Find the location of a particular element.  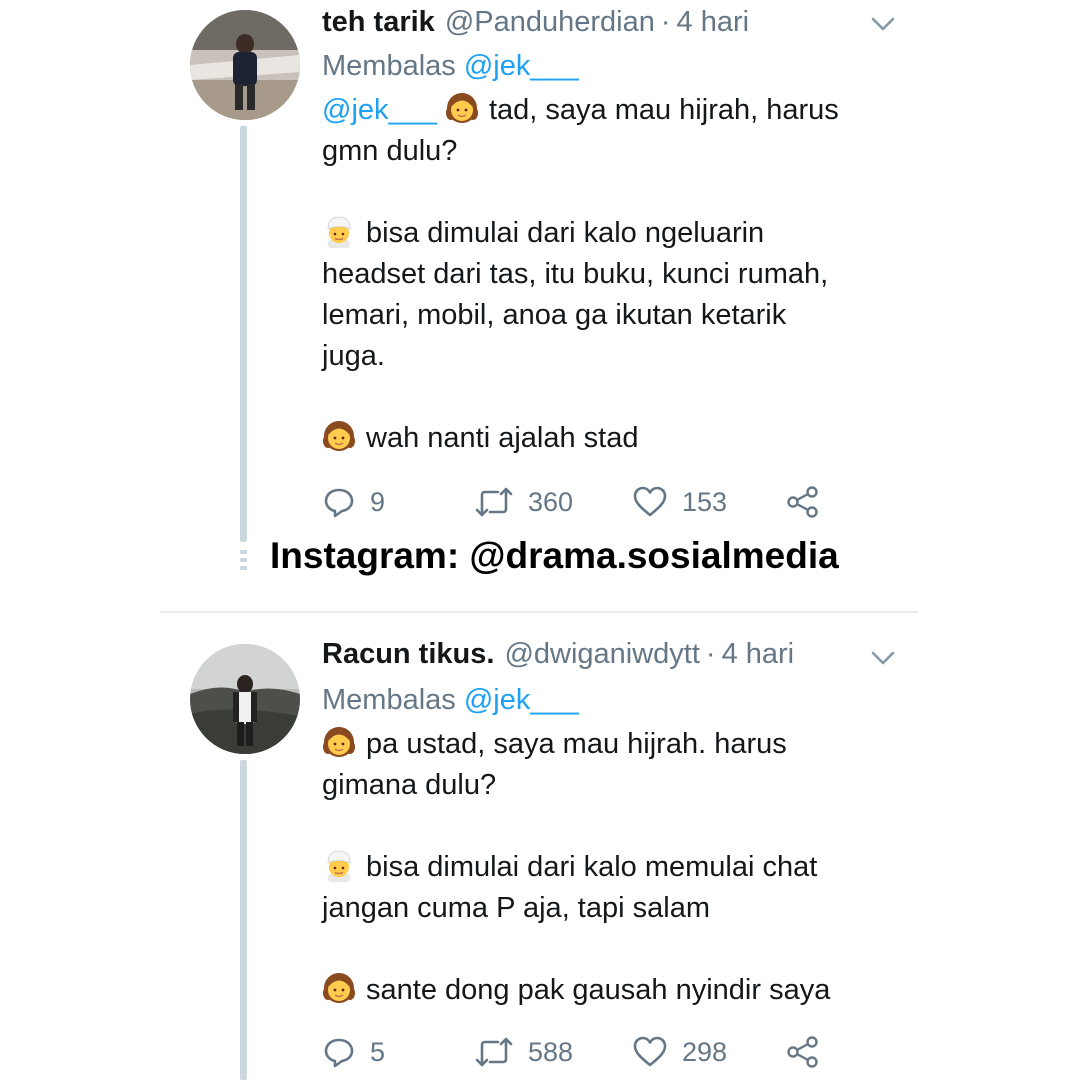

tweet-line: bisa dimulai dari kalo memulai chat is located at coordinates (612, 867).